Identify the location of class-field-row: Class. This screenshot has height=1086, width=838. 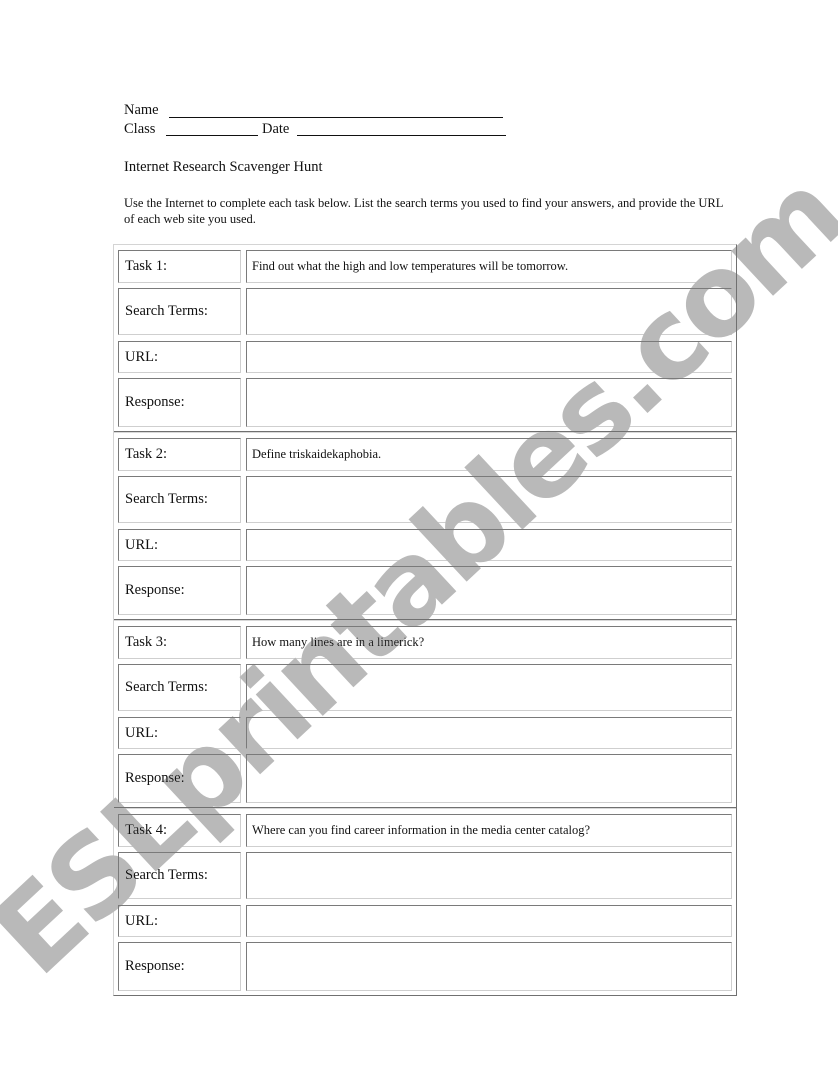
(139, 129).